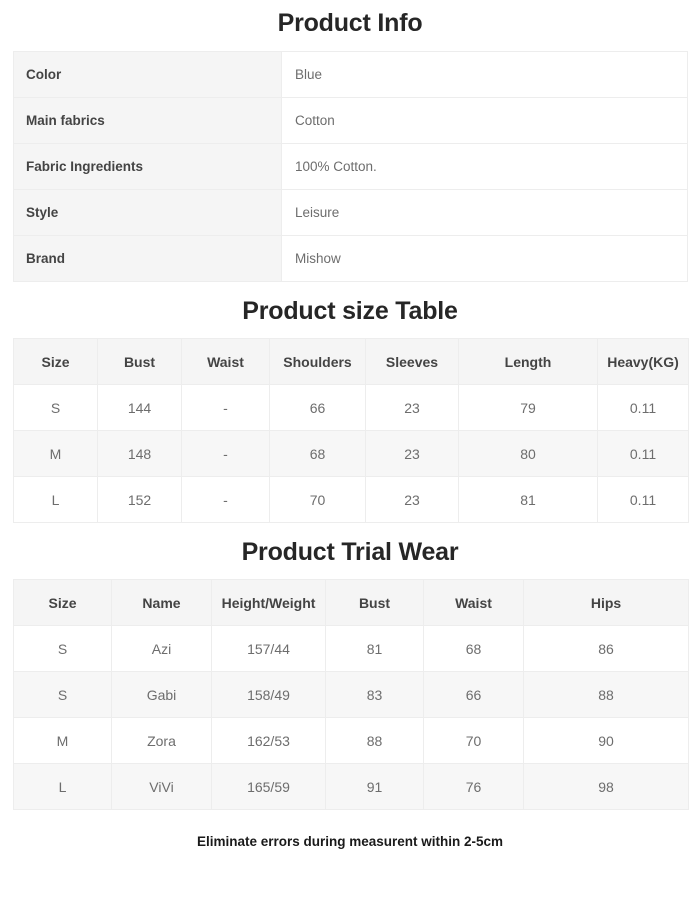 Image resolution: width=700 pixels, height=906 pixels. What do you see at coordinates (62, 602) in the screenshot?
I see `trial-col-header-size: Size` at bounding box center [62, 602].